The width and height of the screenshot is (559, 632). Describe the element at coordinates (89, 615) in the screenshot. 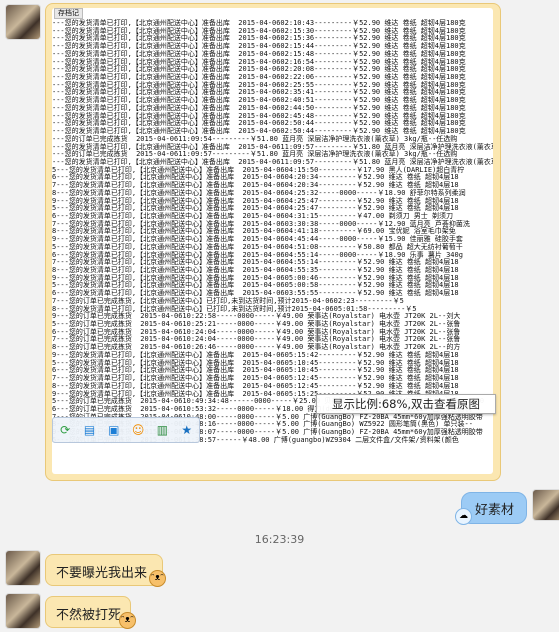

I see `incoming-message-text: 不然被打死` at that location.